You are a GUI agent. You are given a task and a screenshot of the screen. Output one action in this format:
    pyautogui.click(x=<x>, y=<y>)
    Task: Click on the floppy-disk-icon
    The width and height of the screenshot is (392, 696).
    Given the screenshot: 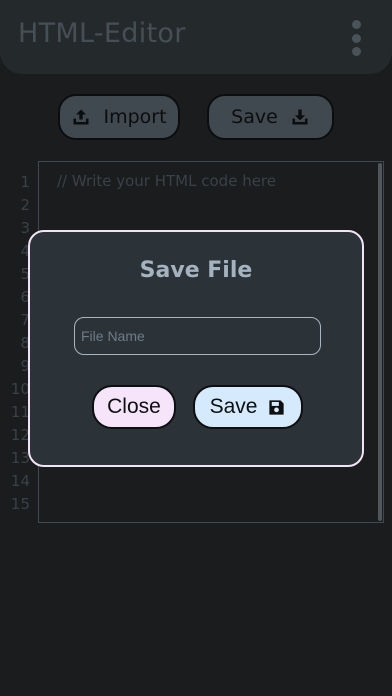 What is the action you would take?
    pyautogui.click(x=277, y=407)
    